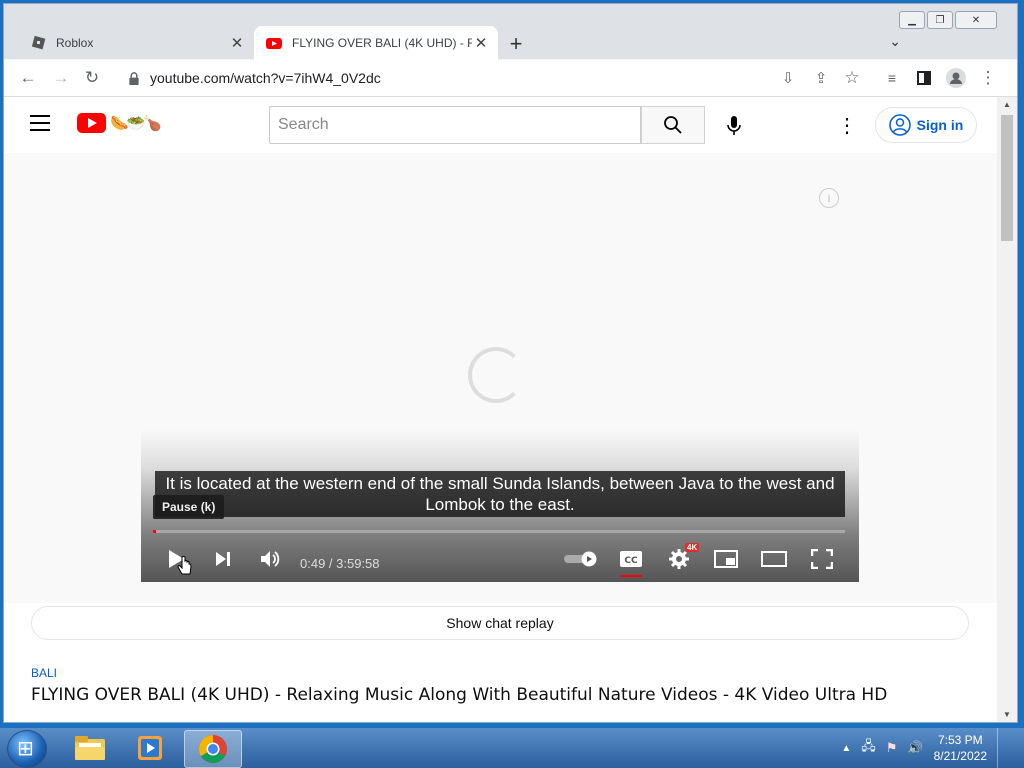 The width and height of the screenshot is (1024, 768). I want to click on youtube-play-logo-icon, so click(91, 123).